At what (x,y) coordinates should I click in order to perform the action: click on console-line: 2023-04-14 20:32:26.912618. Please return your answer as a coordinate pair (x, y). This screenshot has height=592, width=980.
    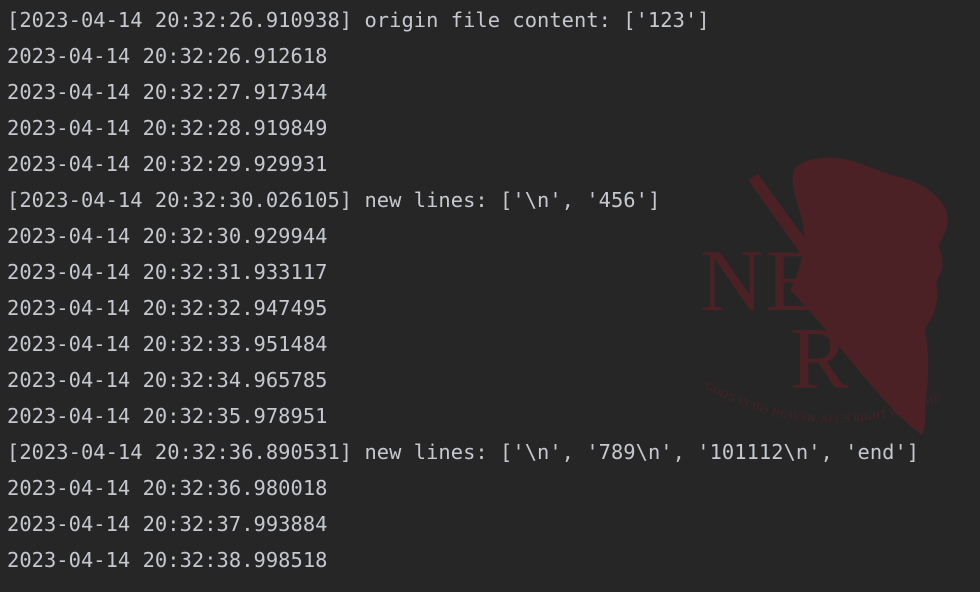
    Looking at the image, I should click on (493, 56).